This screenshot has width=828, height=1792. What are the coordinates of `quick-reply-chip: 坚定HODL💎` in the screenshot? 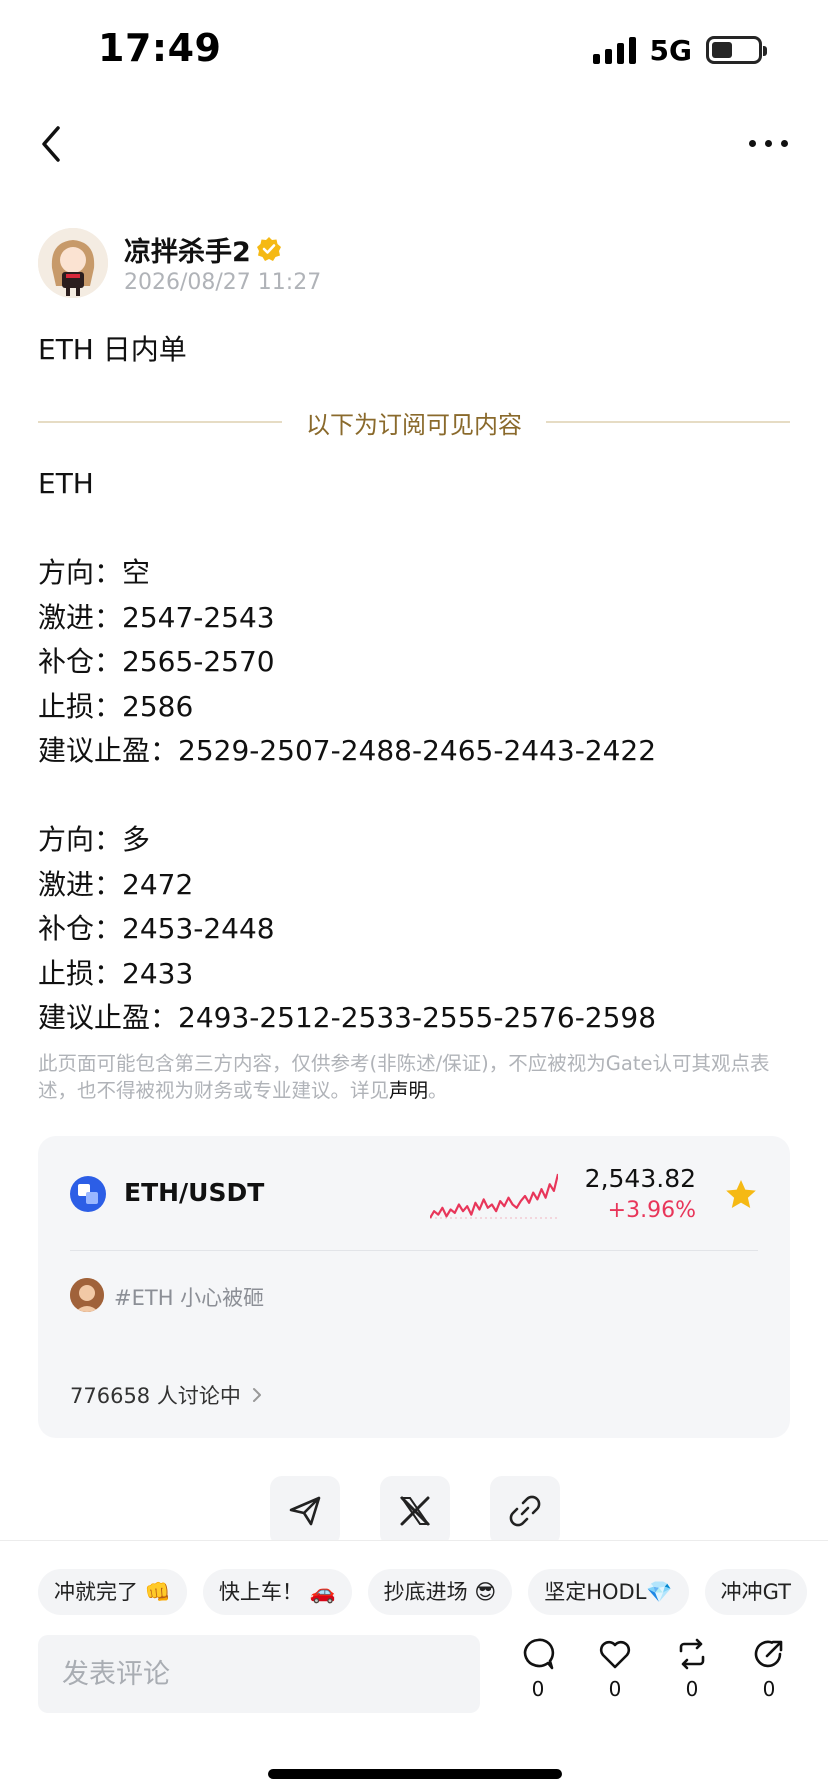 It's located at (608, 1592).